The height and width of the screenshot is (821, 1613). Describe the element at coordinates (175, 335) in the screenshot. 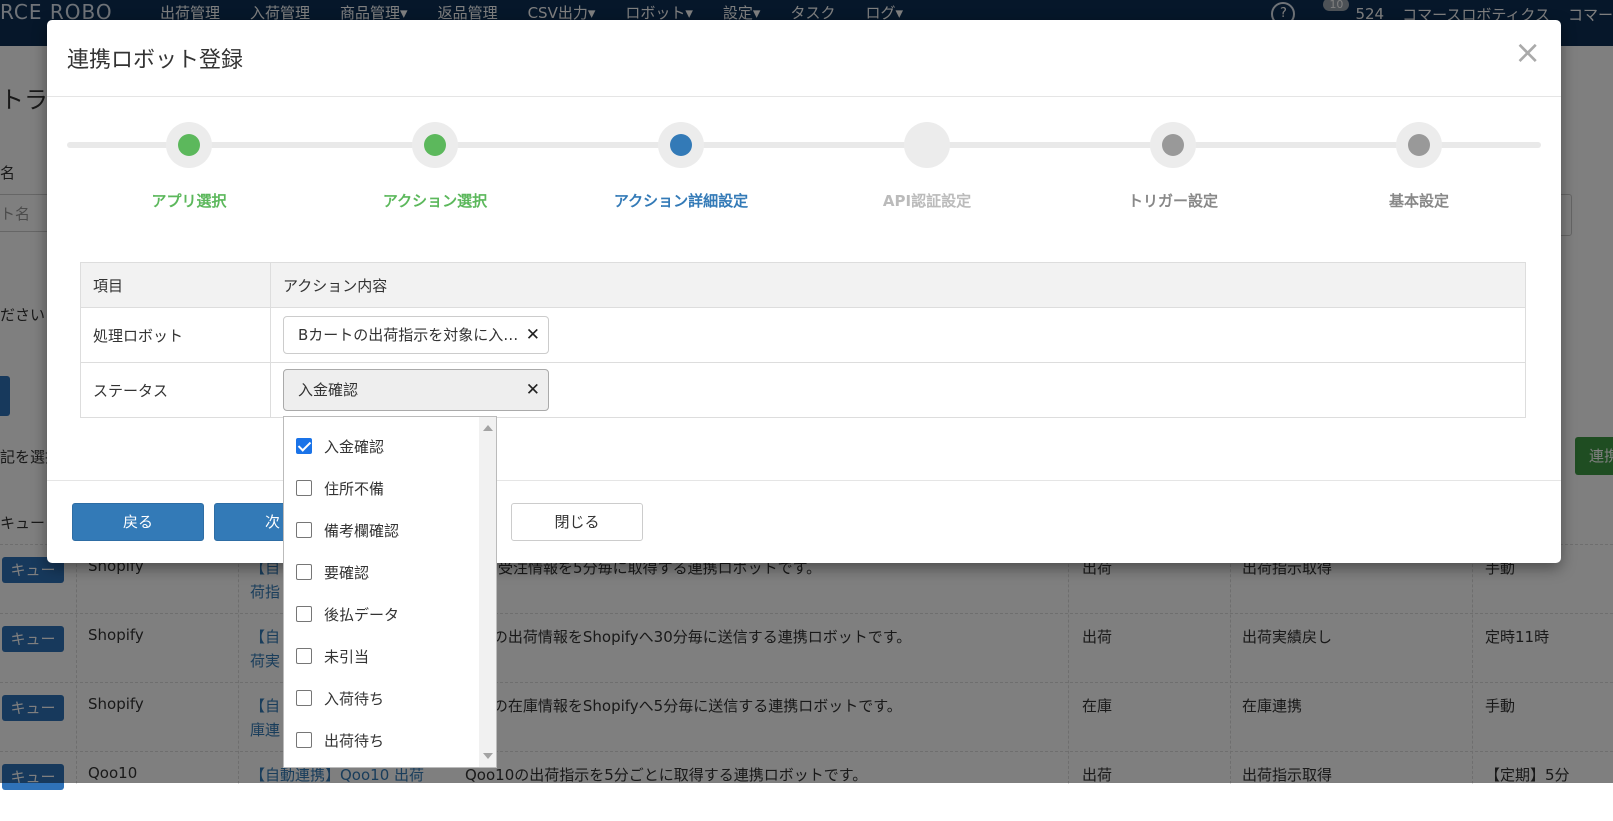

I see `row-label: 処理ロボット` at that location.